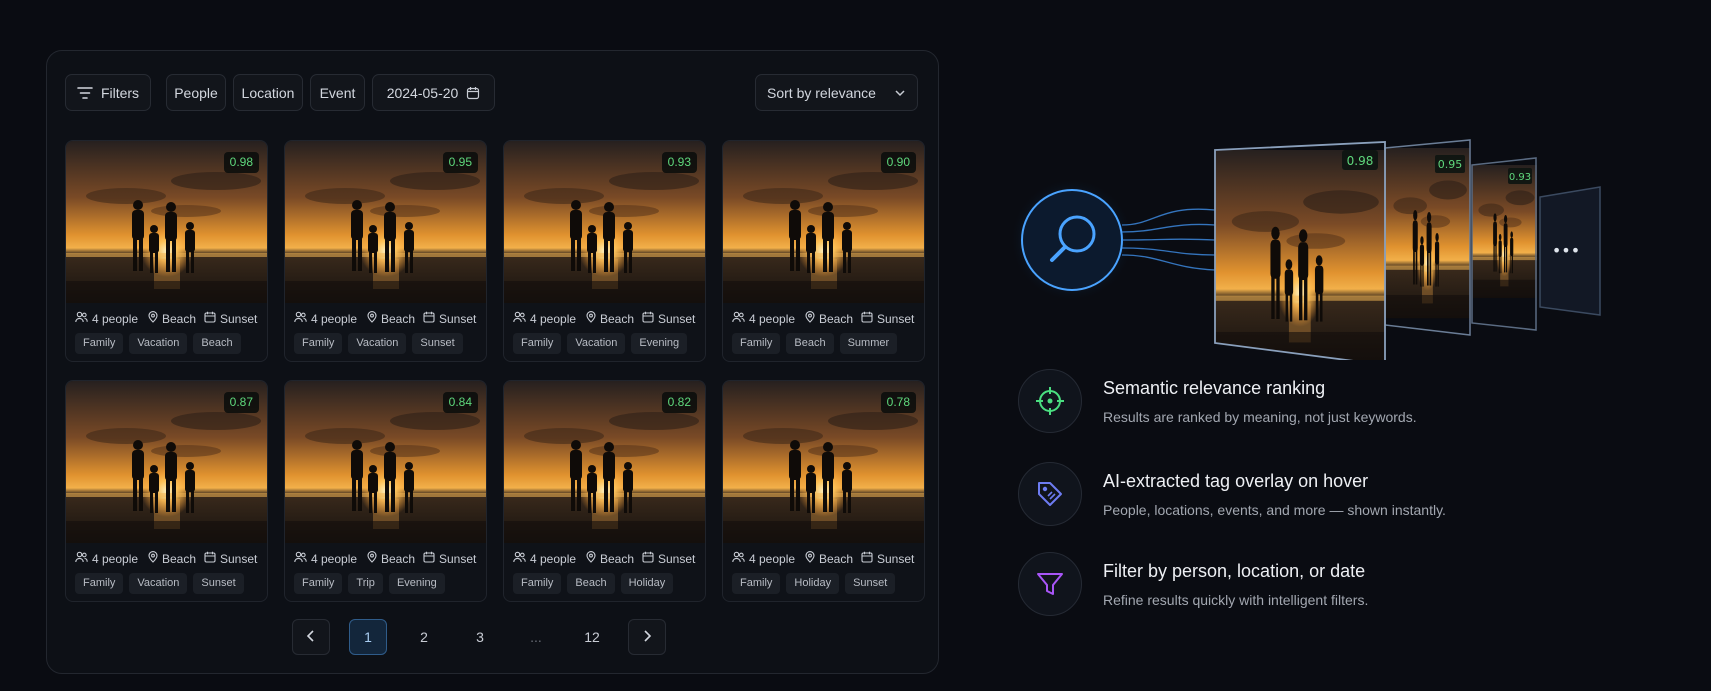 This screenshot has height=691, width=1711. What do you see at coordinates (1234, 571) in the screenshot?
I see `feature-title: Filter by person, location, or date` at bounding box center [1234, 571].